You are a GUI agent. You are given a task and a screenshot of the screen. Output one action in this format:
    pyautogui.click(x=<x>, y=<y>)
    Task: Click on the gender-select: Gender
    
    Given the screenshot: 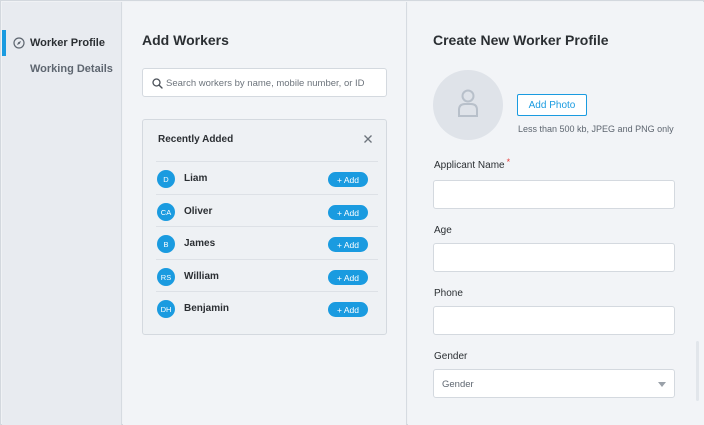 What is the action you would take?
    pyautogui.click(x=554, y=383)
    